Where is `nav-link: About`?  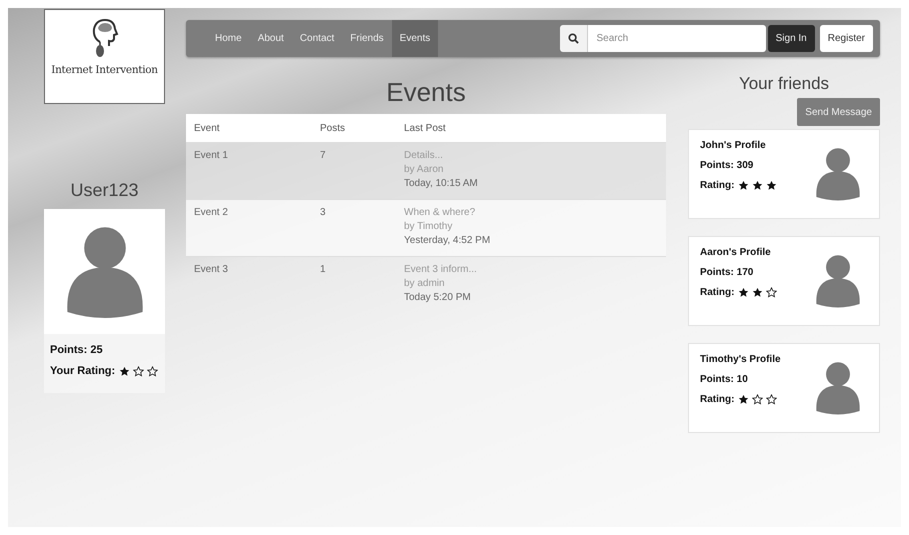 nav-link: About is located at coordinates (271, 38).